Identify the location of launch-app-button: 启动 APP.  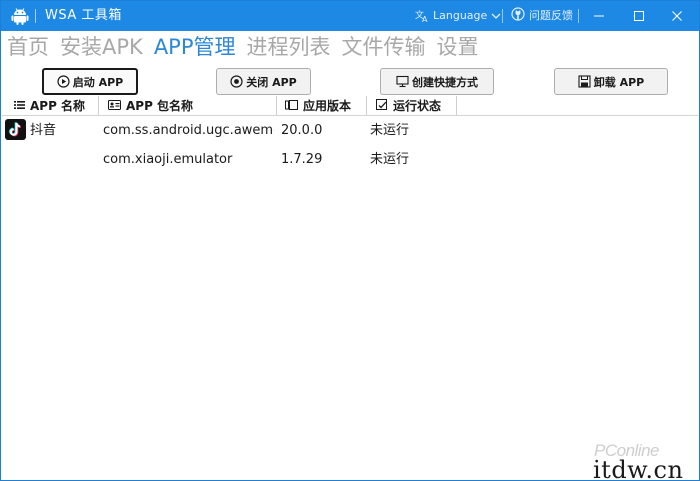
(90, 81).